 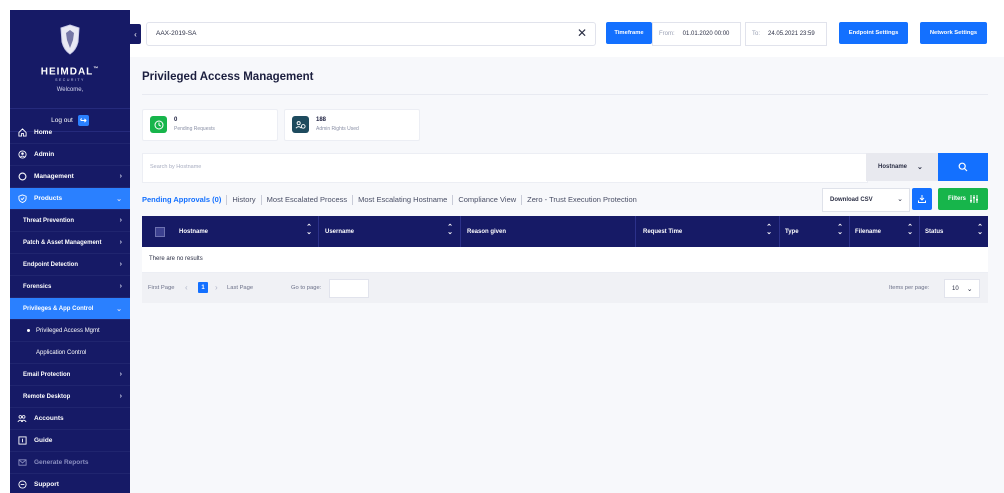 I want to click on filters-button: Filters, so click(x=963, y=199).